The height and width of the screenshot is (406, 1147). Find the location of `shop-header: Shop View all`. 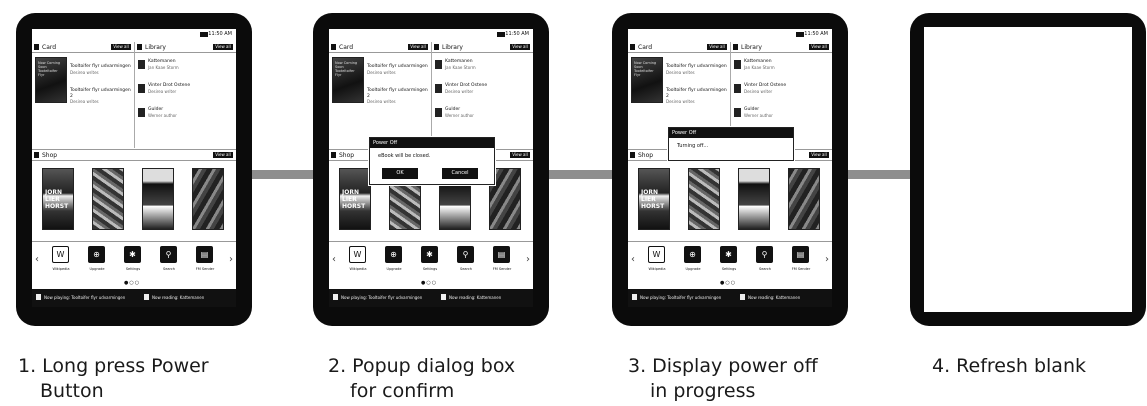

shop-header: Shop View all is located at coordinates (134, 155).